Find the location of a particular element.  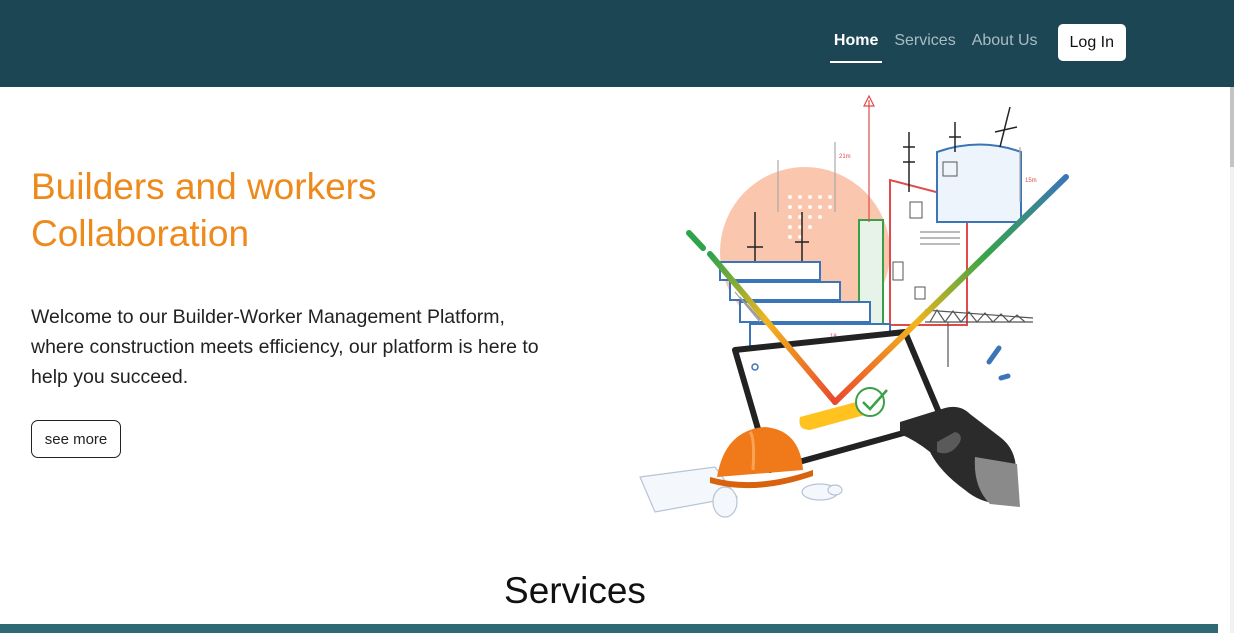

height-label-15m: 15m is located at coordinates (1031, 181).